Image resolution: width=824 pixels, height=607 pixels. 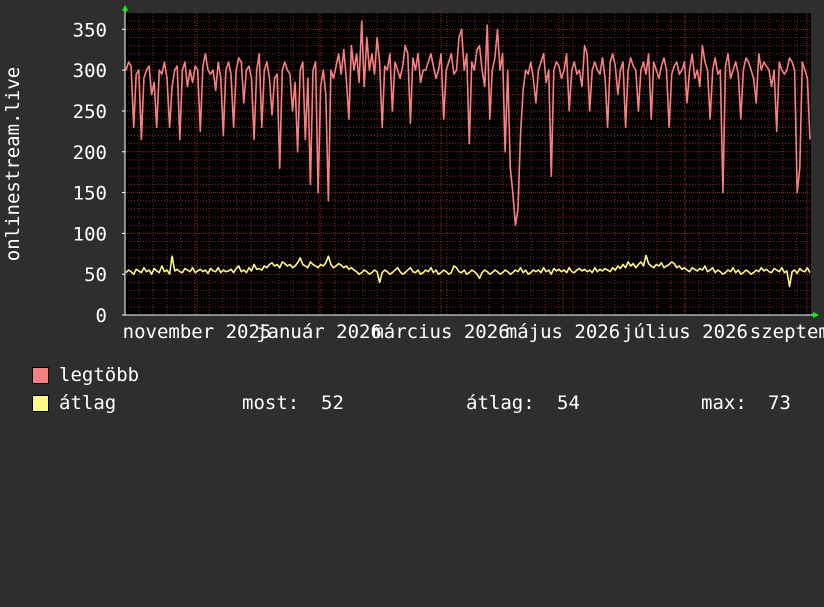 I want to click on legend-row-atlag: átlag most: 52 átlag: 54 max: 73, so click(x=422, y=403).